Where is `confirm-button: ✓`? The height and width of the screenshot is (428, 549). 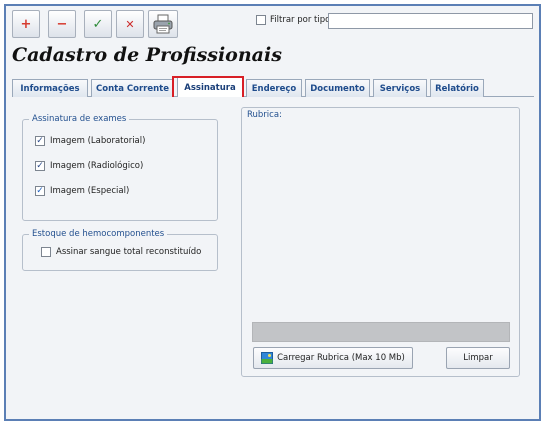
confirm-button: ✓ is located at coordinates (98, 24).